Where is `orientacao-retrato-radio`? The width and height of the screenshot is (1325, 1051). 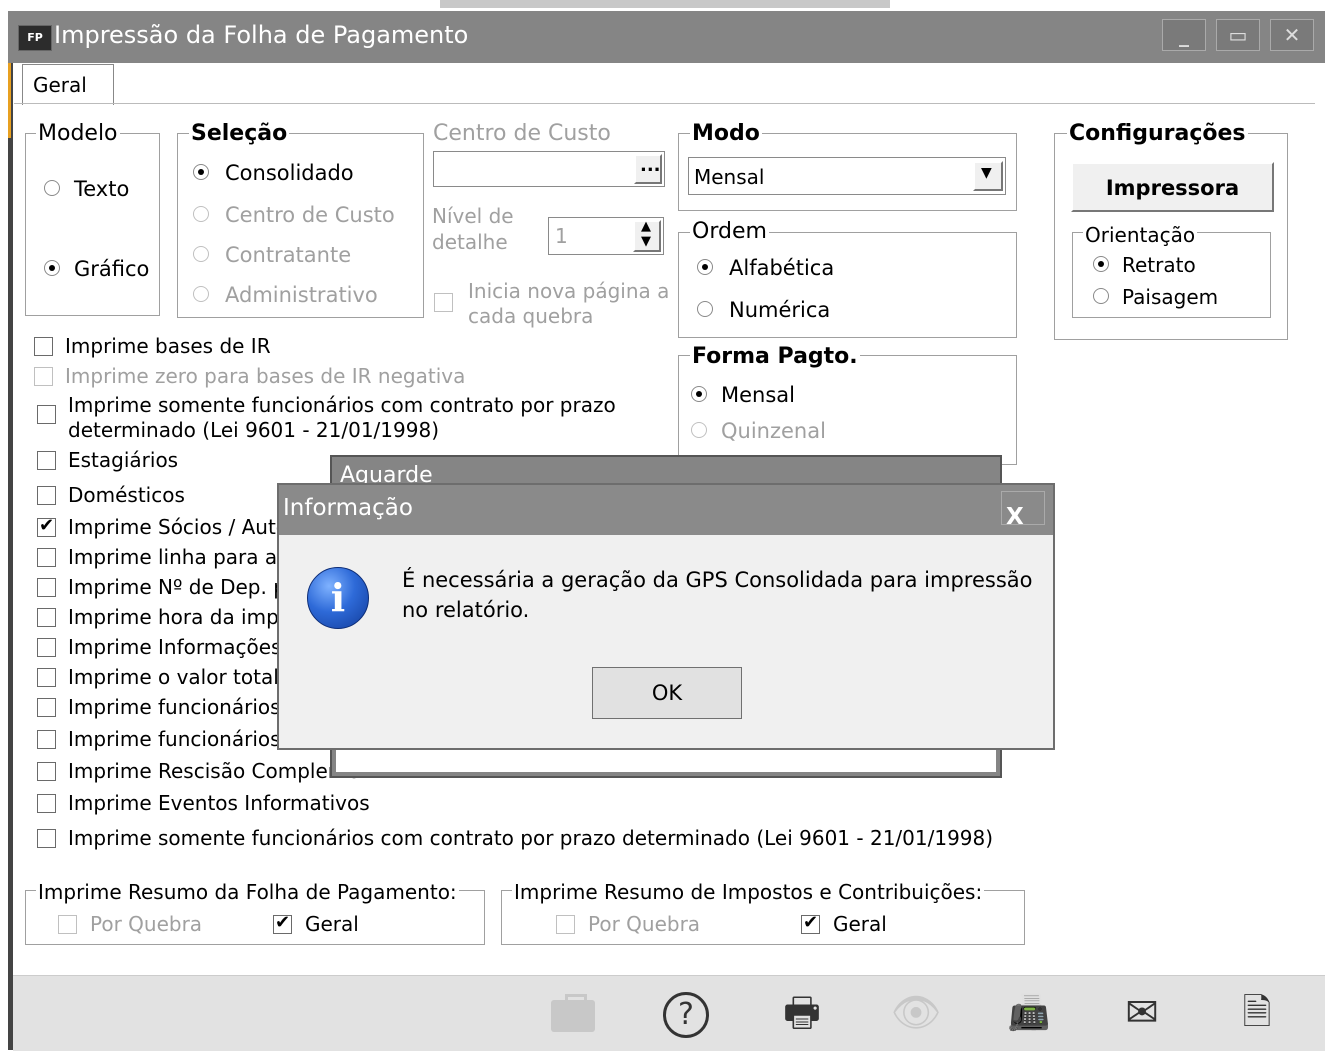 orientacao-retrato-radio is located at coordinates (1101, 264).